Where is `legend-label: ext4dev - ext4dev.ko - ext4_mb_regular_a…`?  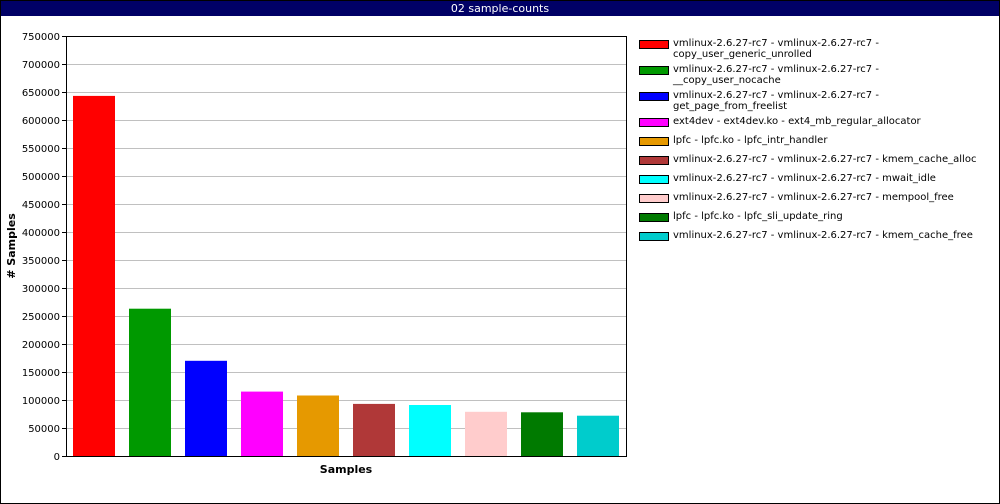
legend-label: ext4dev - ext4dev.ko - ext4_mb_regular_a… is located at coordinates (797, 121).